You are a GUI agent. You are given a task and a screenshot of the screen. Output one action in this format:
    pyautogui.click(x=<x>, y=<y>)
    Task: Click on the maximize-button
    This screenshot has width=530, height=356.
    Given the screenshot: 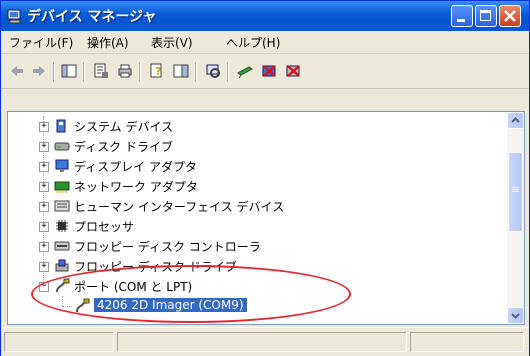 What is the action you would take?
    pyautogui.click(x=486, y=16)
    